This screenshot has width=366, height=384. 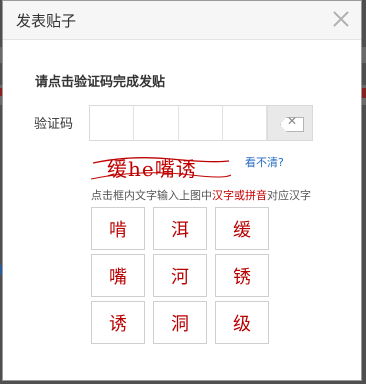 I want to click on char-button: 啃, so click(x=118, y=228).